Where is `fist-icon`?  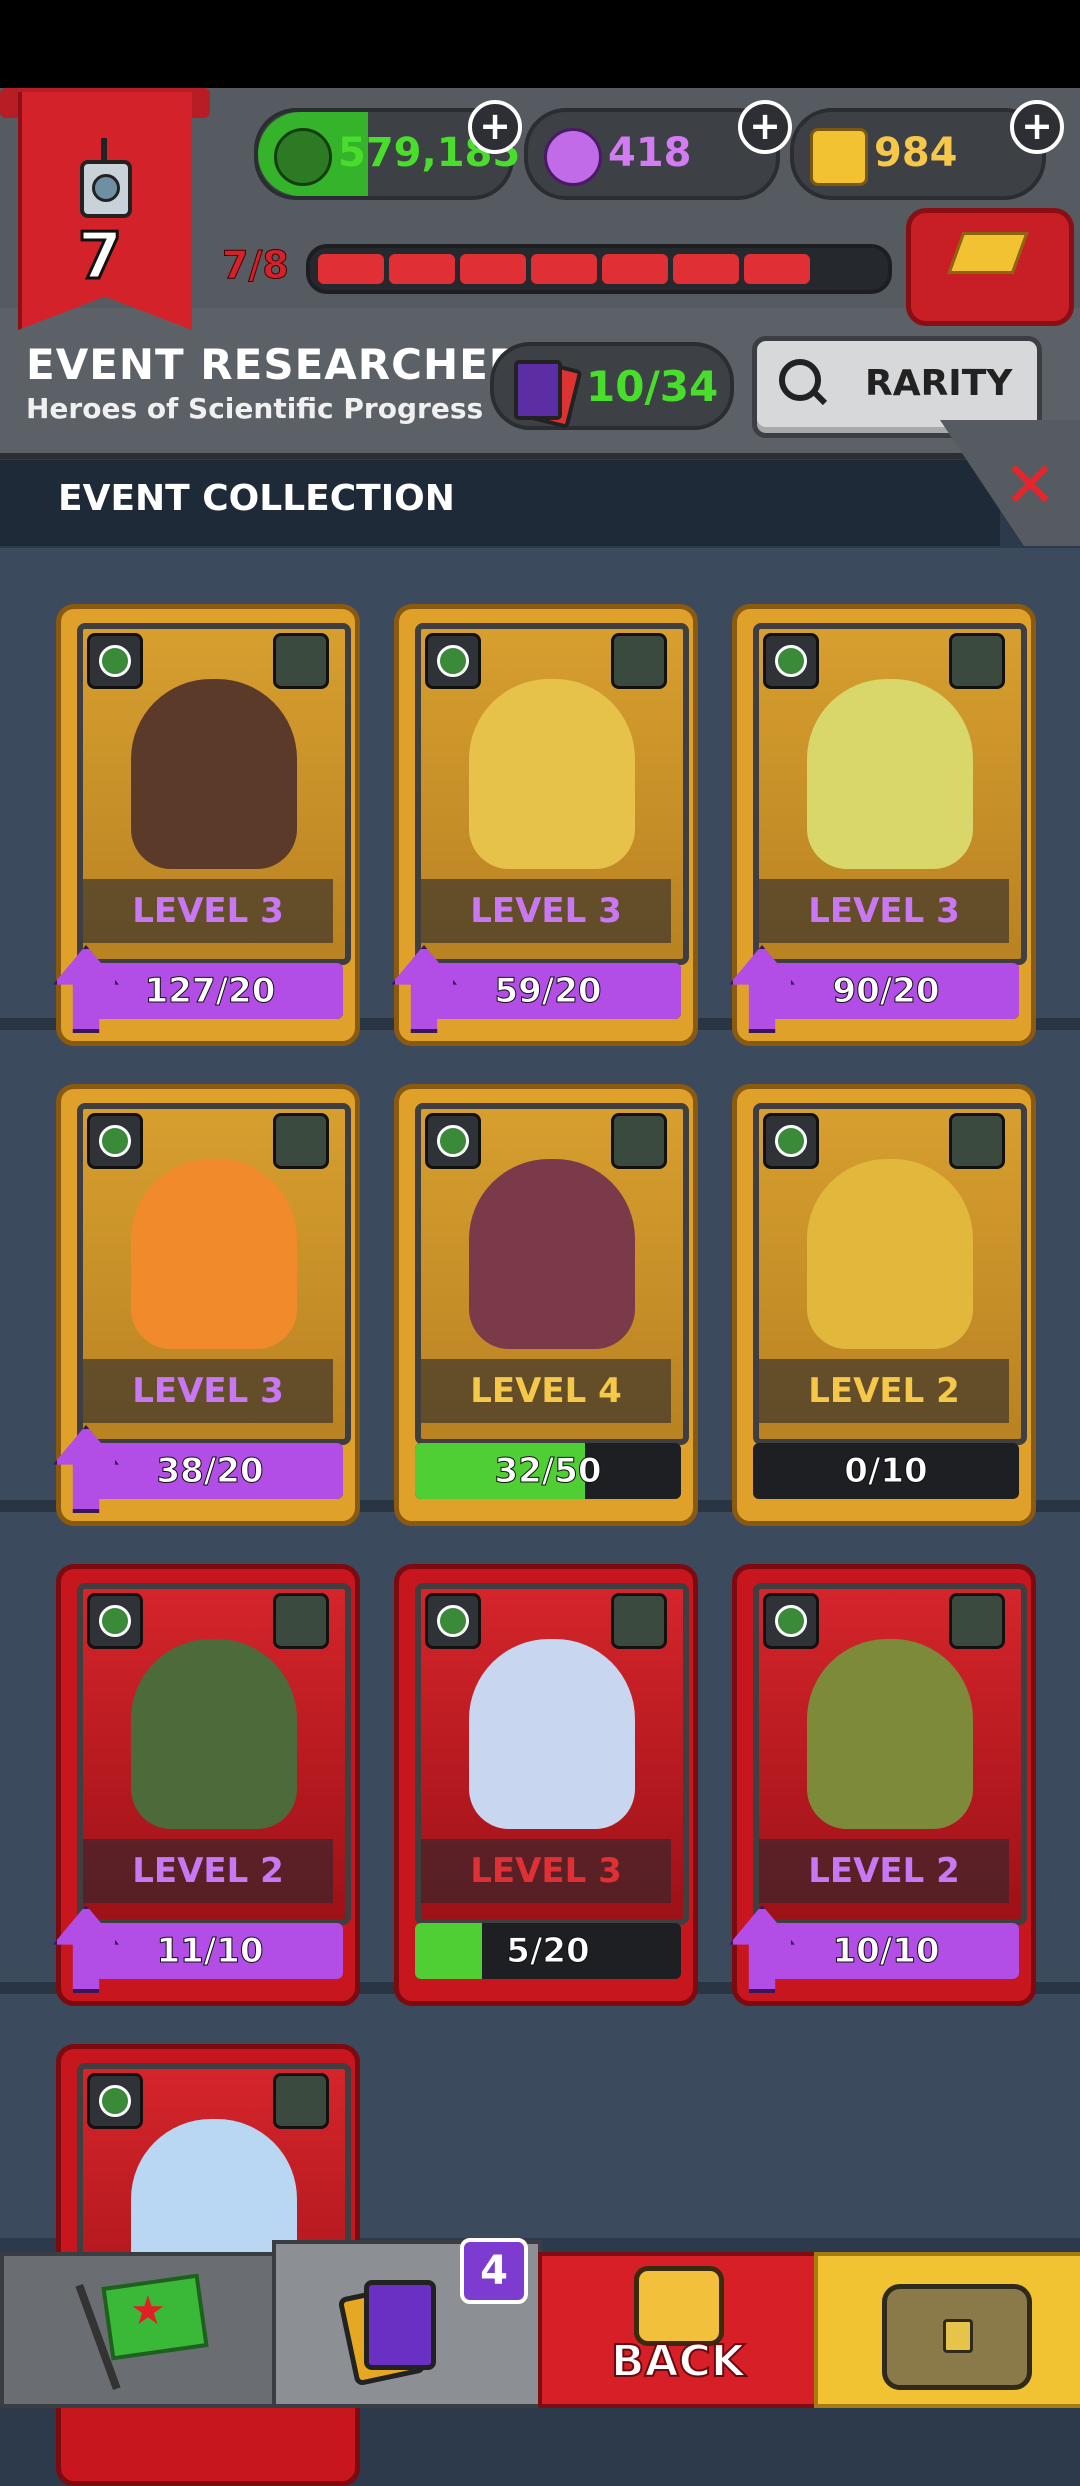 fist-icon is located at coordinates (679, 2306).